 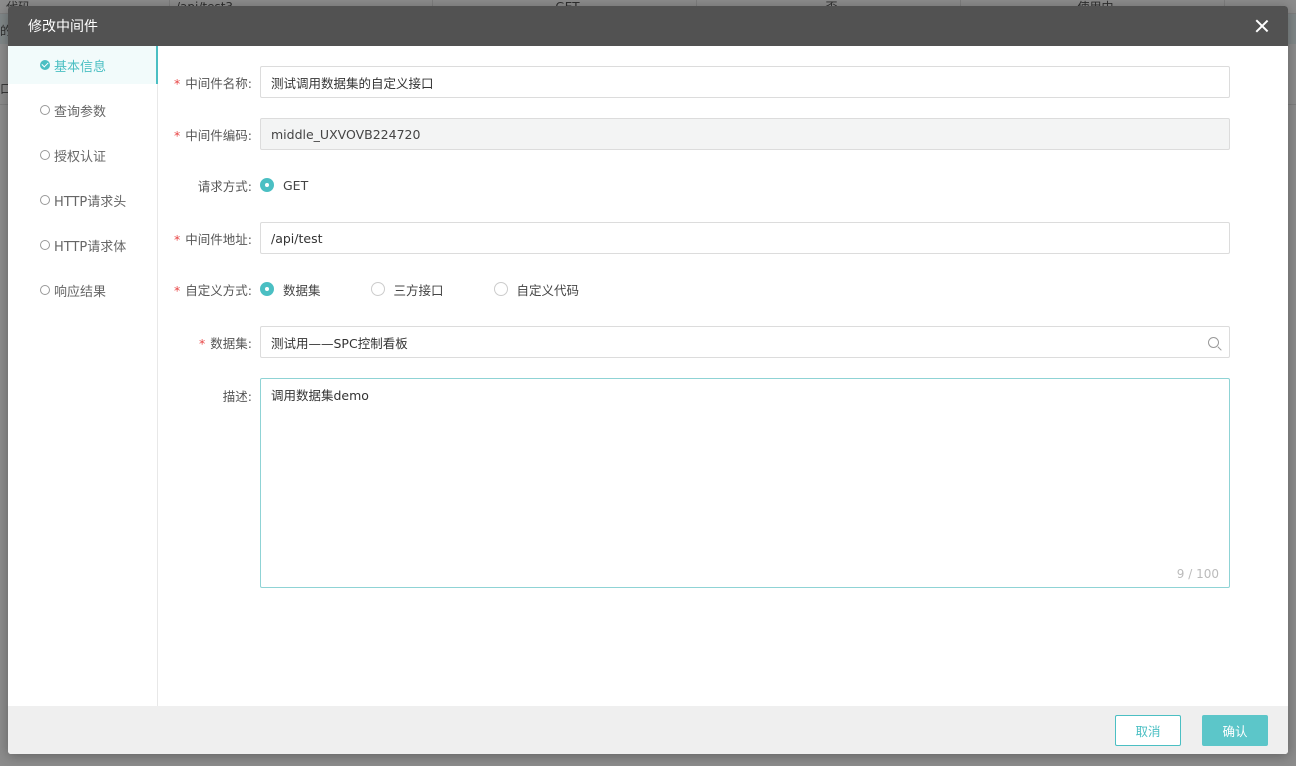 What do you see at coordinates (90, 202) in the screenshot?
I see `nav-item-label: HTTP请求头` at bounding box center [90, 202].